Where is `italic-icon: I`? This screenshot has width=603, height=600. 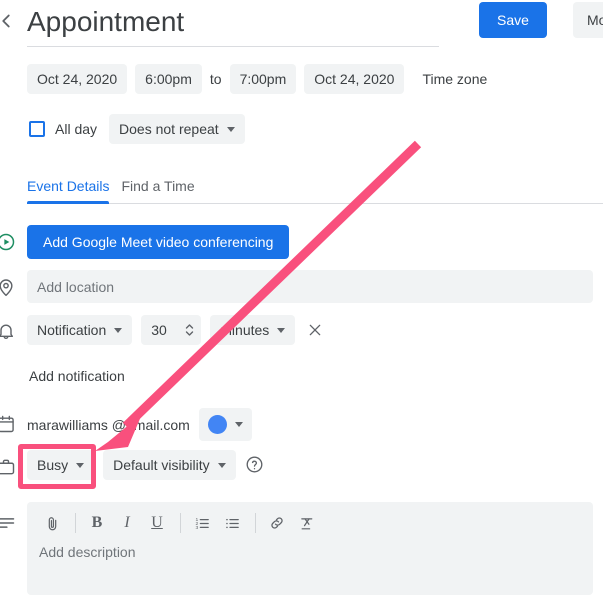
italic-icon: I is located at coordinates (127, 523).